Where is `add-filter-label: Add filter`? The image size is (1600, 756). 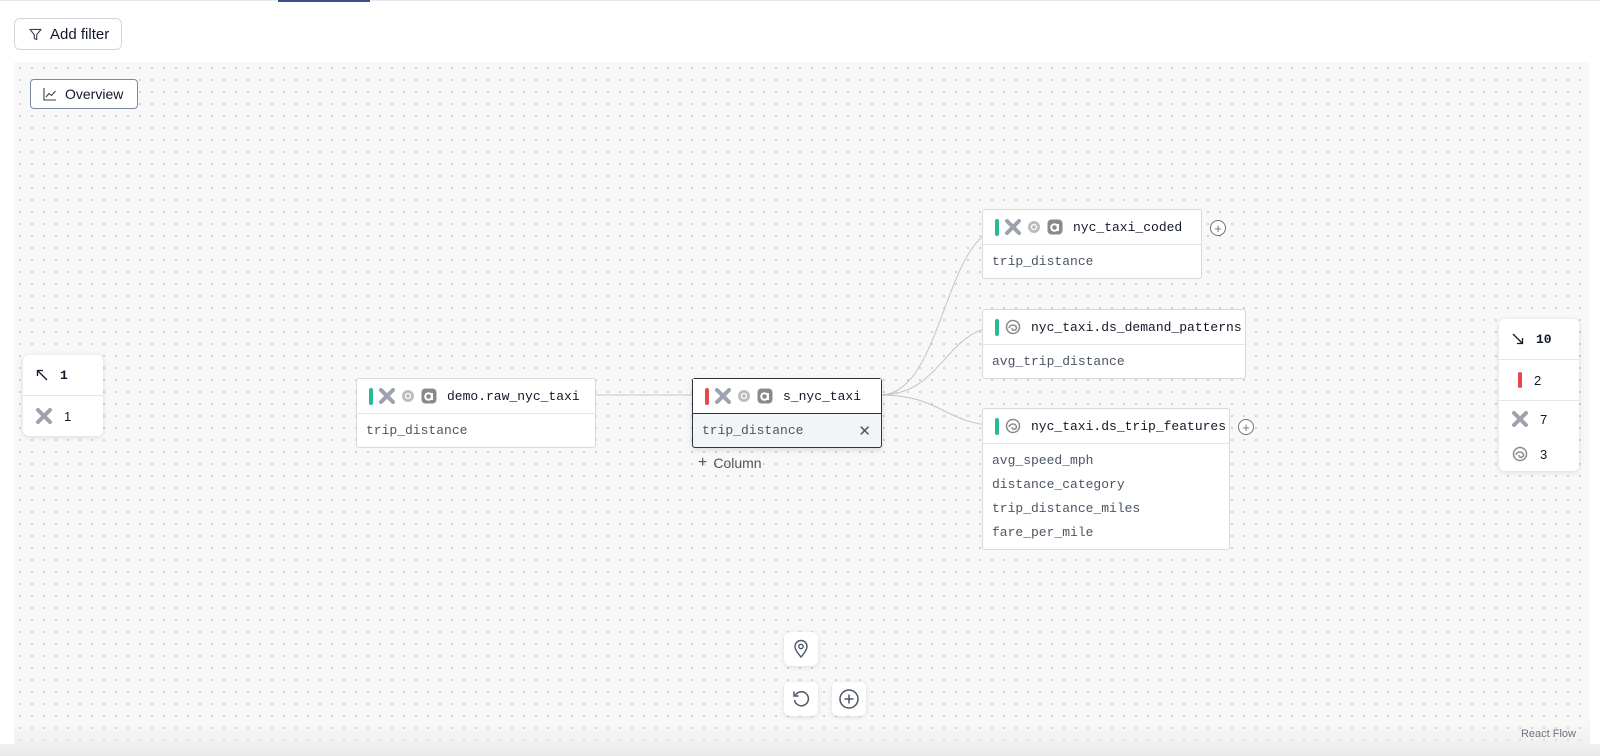 add-filter-label: Add filter is located at coordinates (80, 34).